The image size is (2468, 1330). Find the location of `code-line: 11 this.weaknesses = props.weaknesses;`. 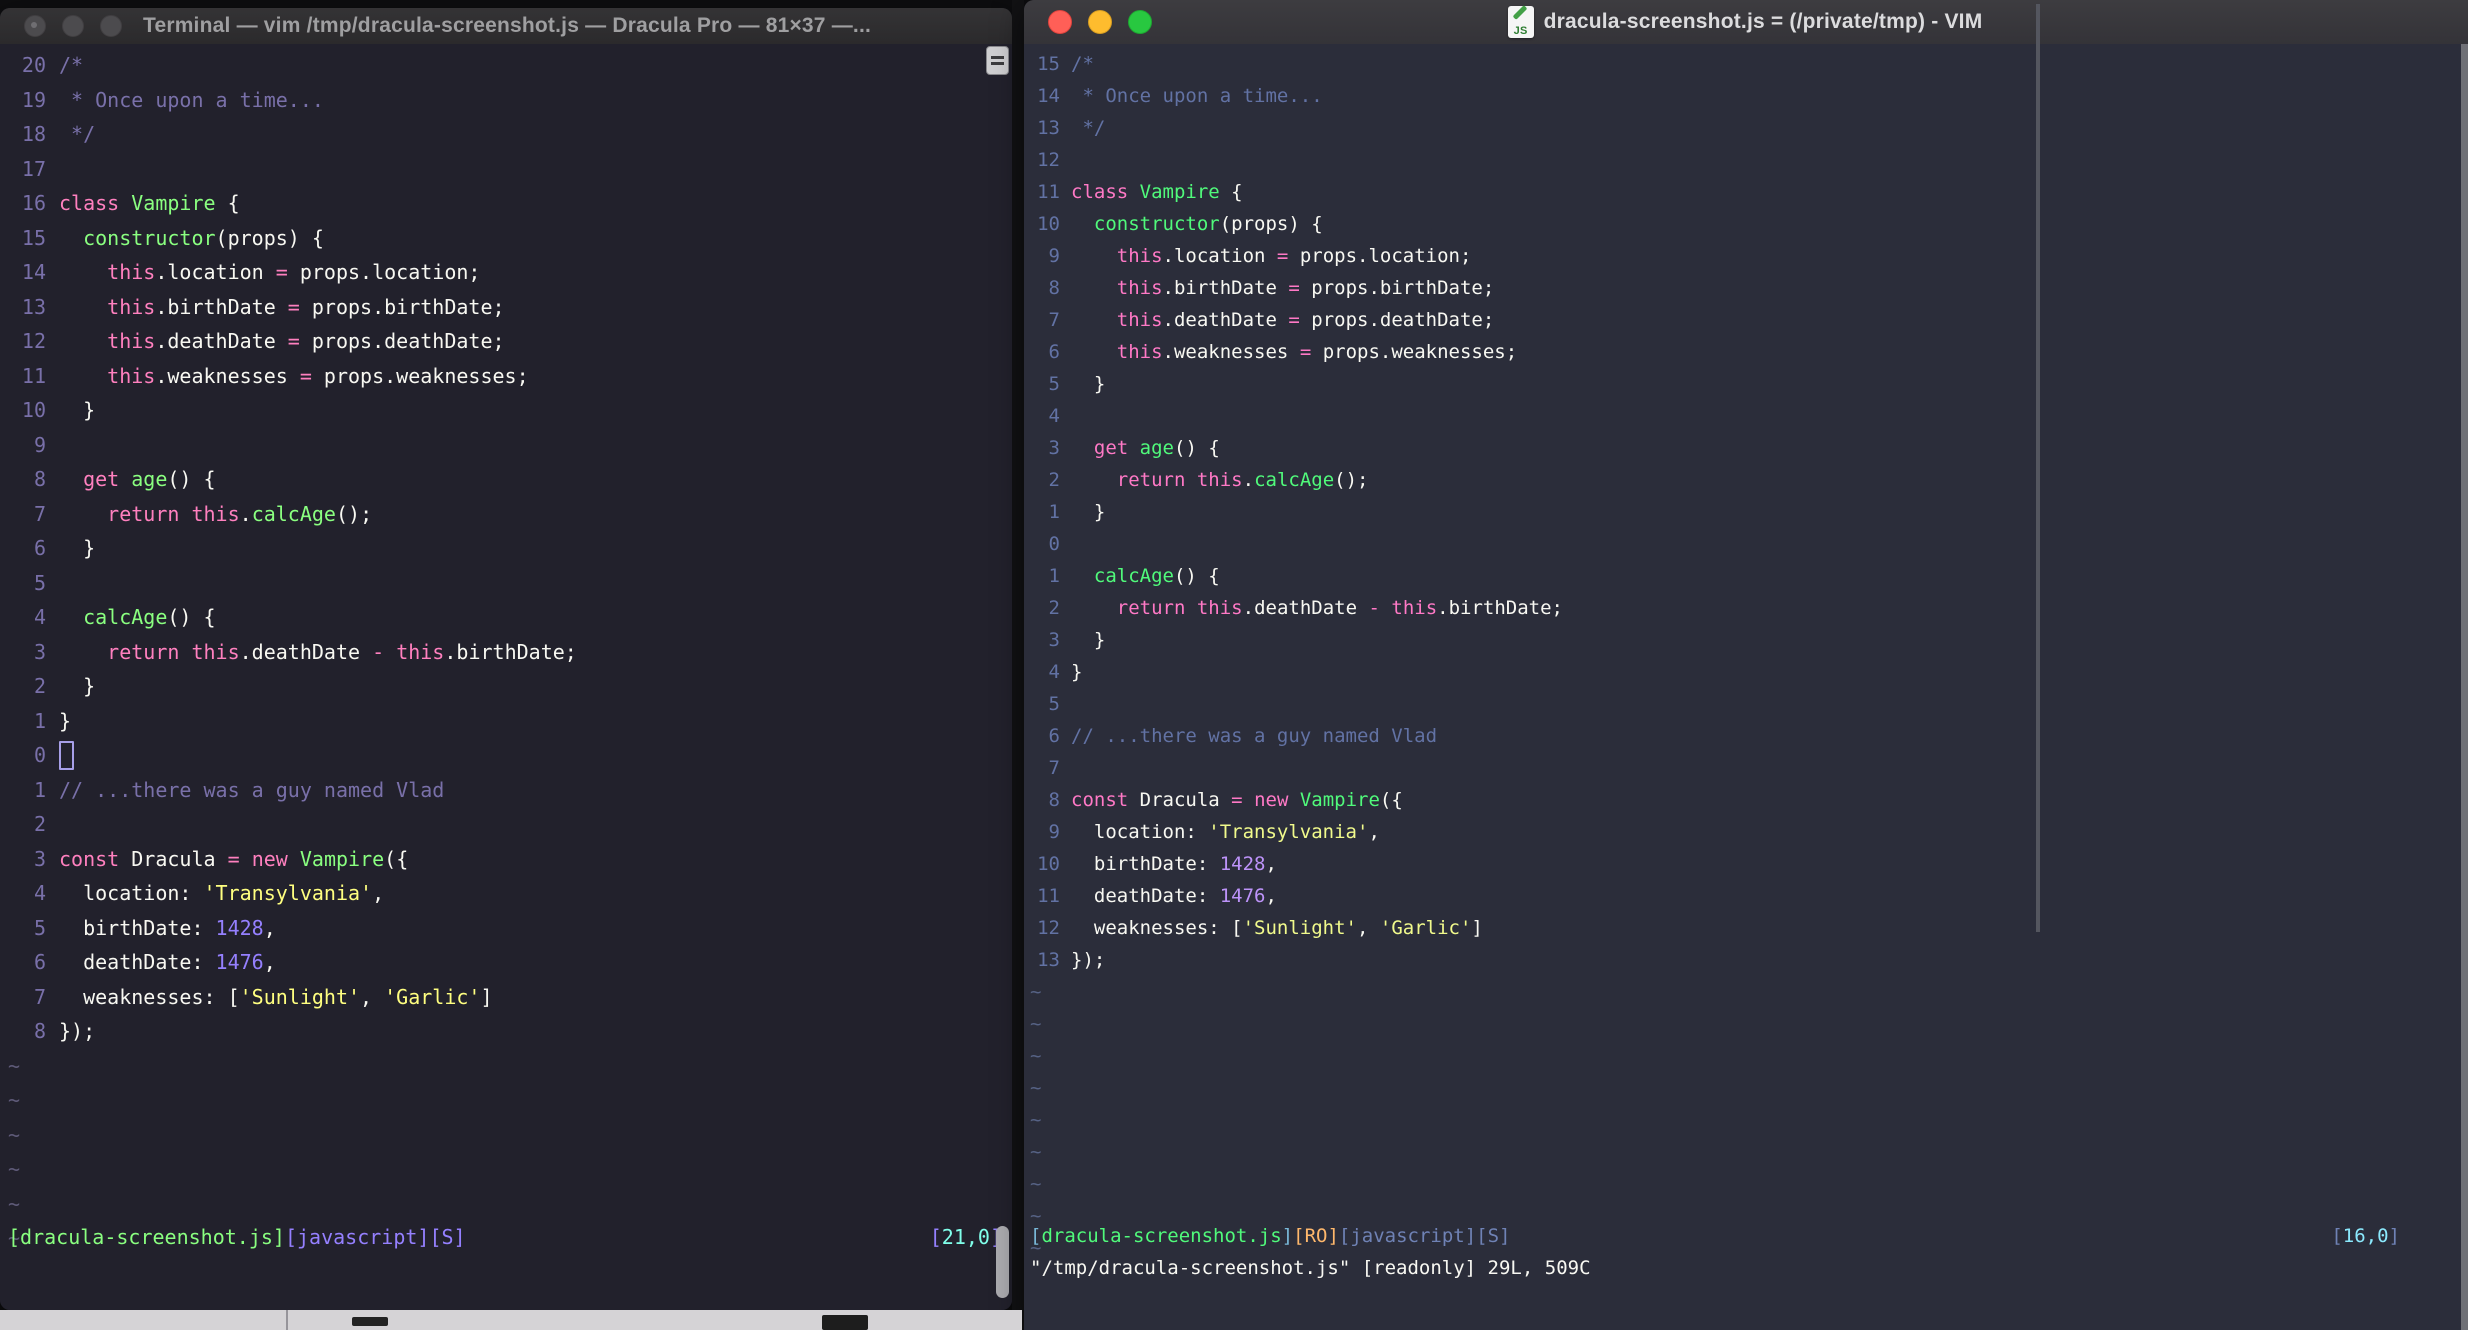

code-line: 11 this.weaknesses = props.weaknesses; is located at coordinates (506, 376).